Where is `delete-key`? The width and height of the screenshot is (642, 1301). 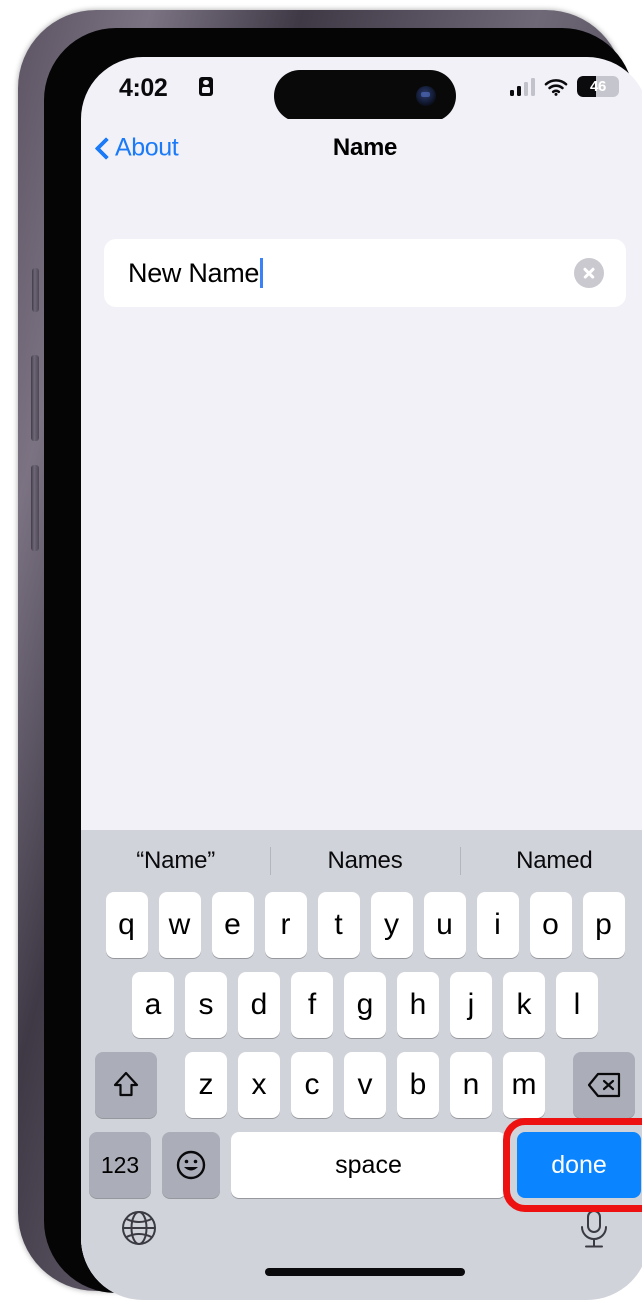 delete-key is located at coordinates (604, 1085).